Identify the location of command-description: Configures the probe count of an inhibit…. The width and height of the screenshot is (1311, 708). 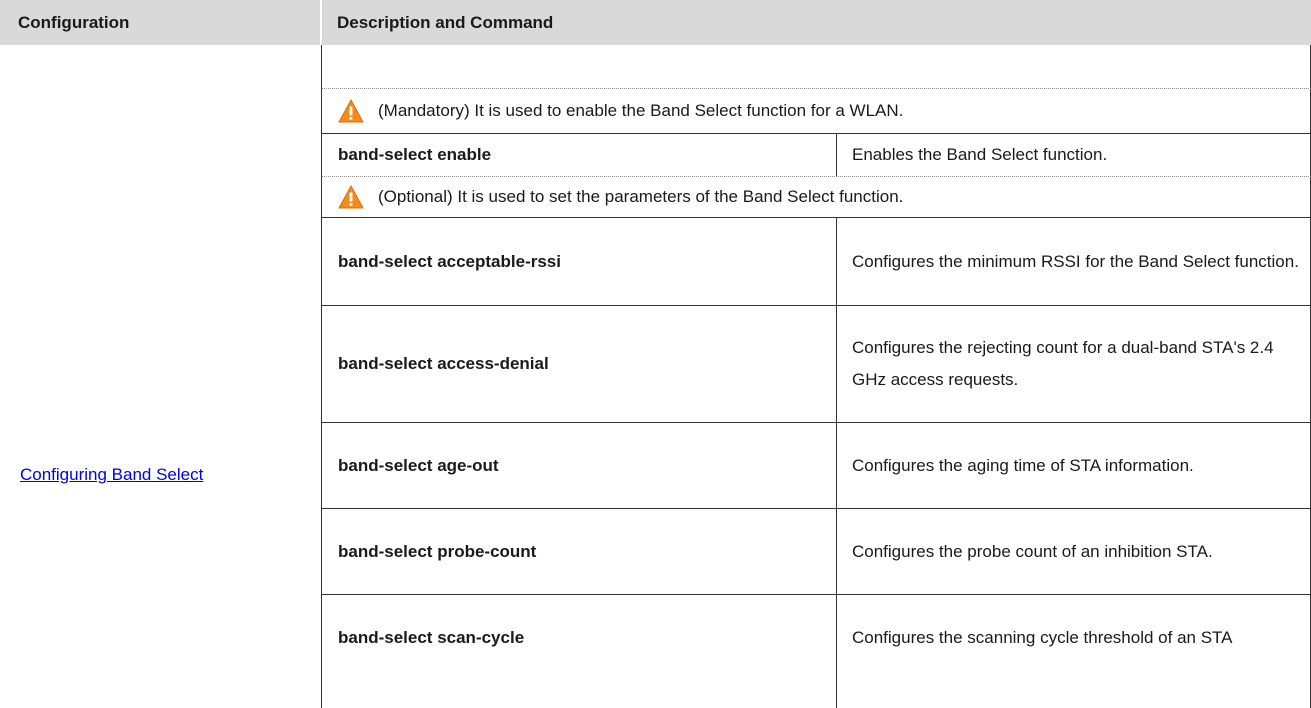
(1032, 551).